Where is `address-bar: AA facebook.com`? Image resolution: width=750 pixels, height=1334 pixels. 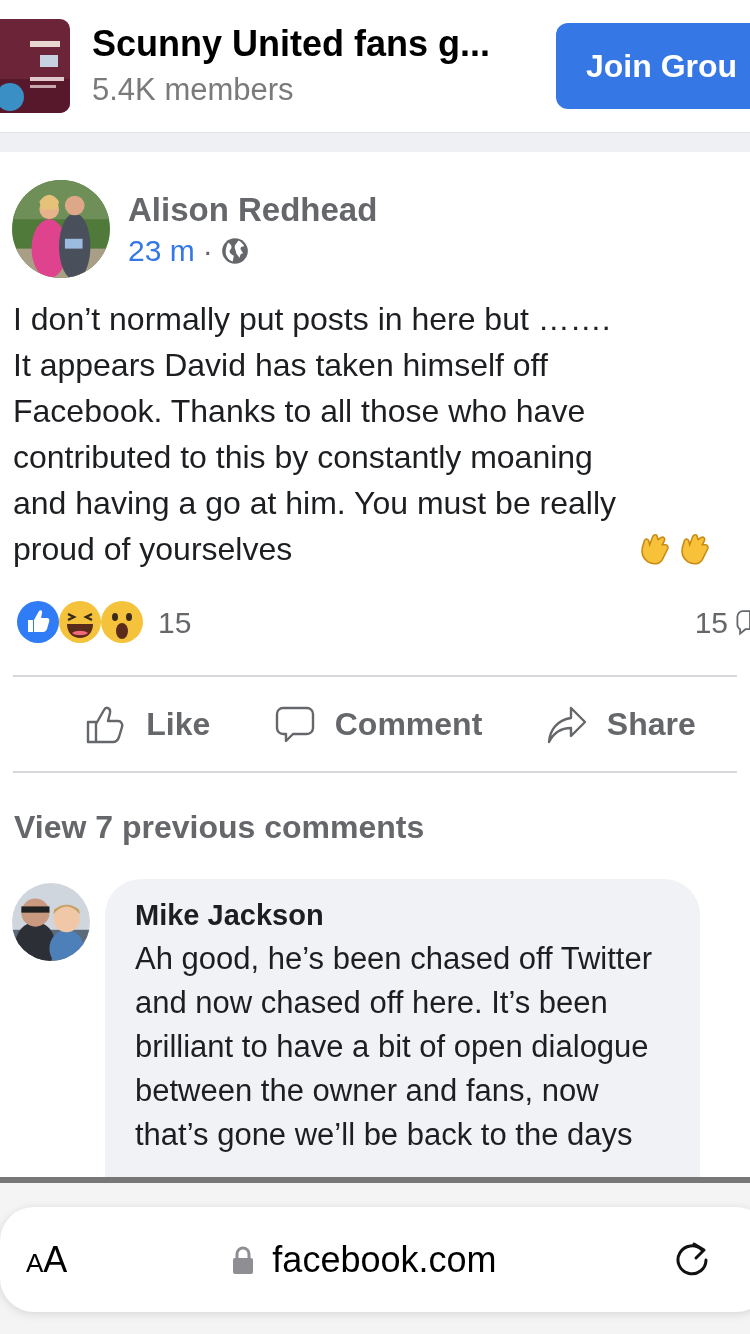 address-bar: AA facebook.com is located at coordinates (375, 1259).